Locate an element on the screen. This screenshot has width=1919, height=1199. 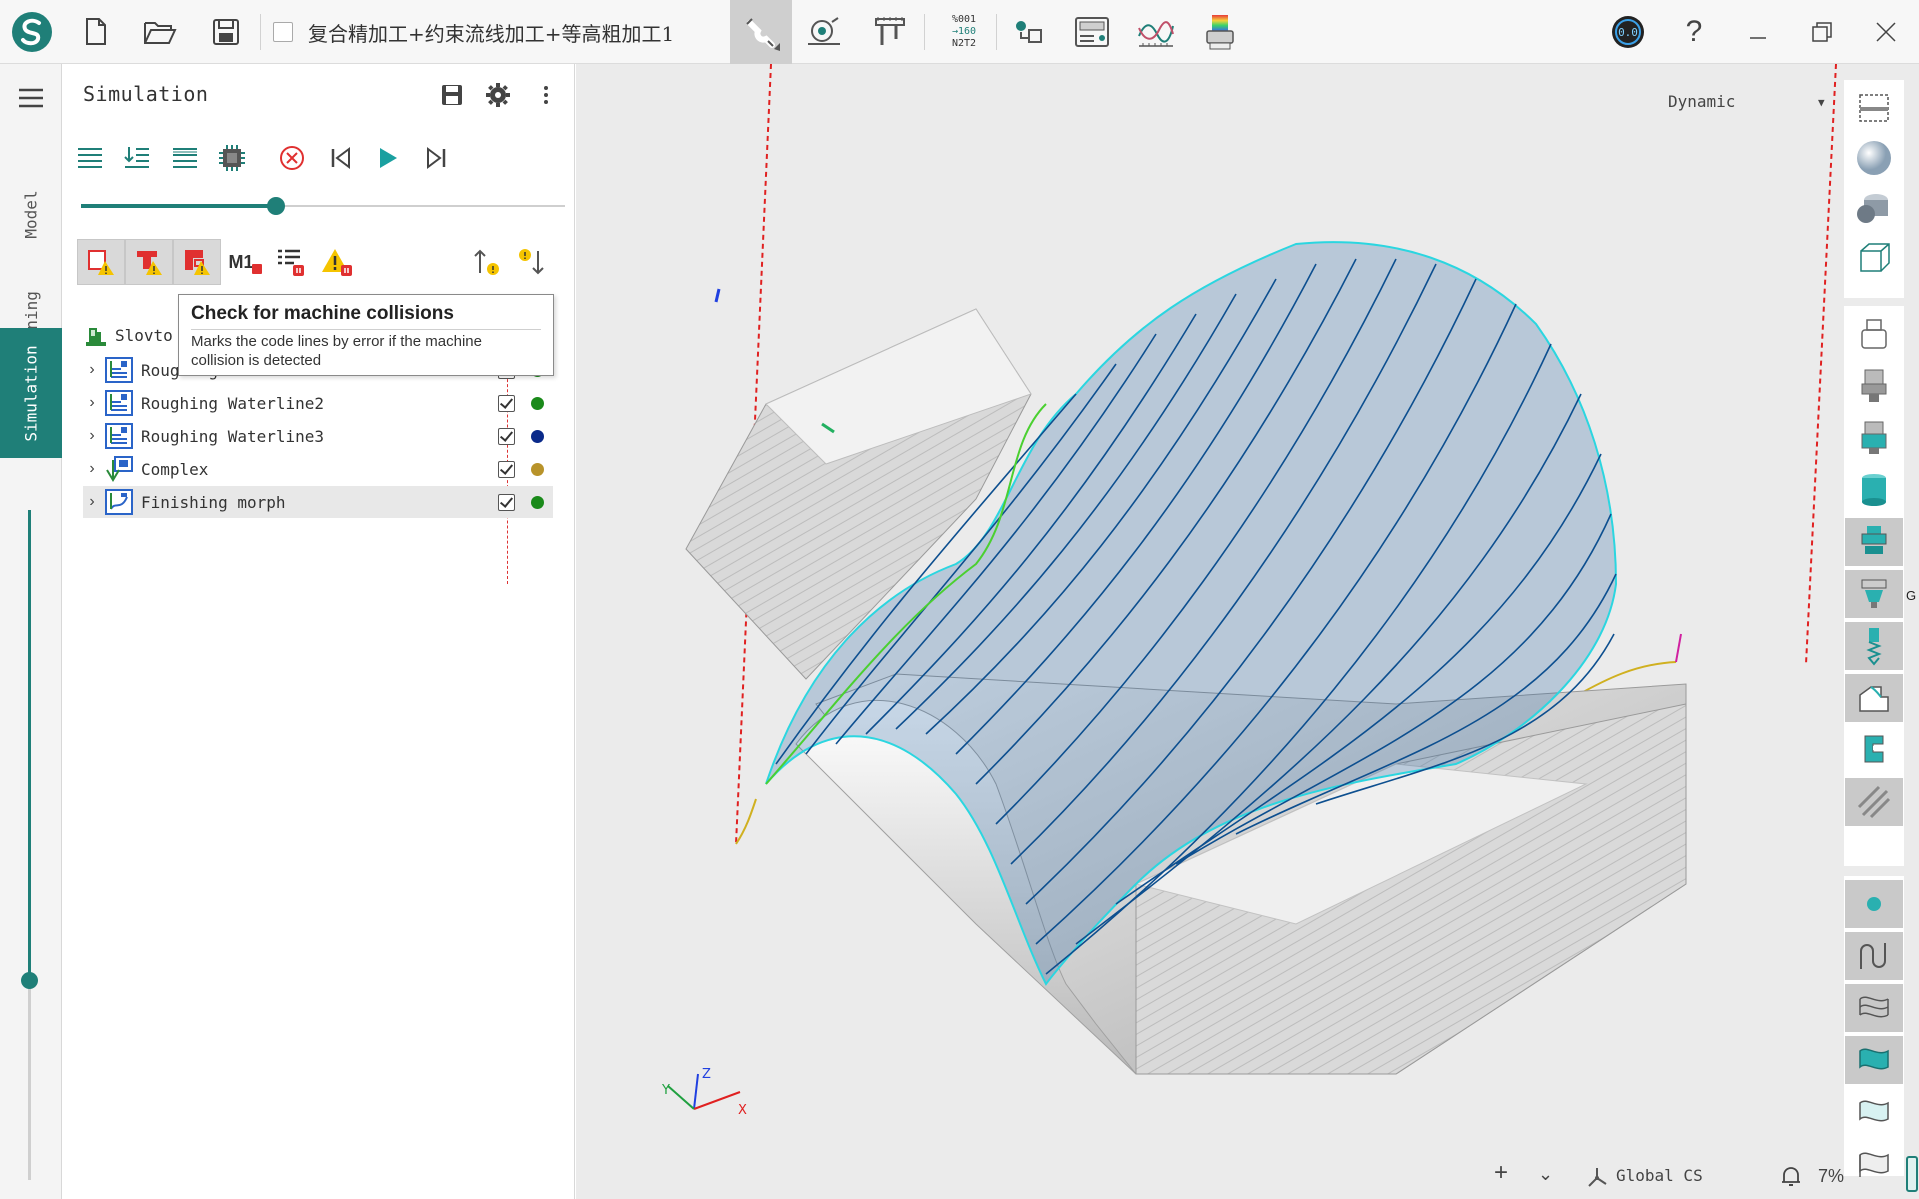
zoom-level: 7% is located at coordinates (1831, 1176).